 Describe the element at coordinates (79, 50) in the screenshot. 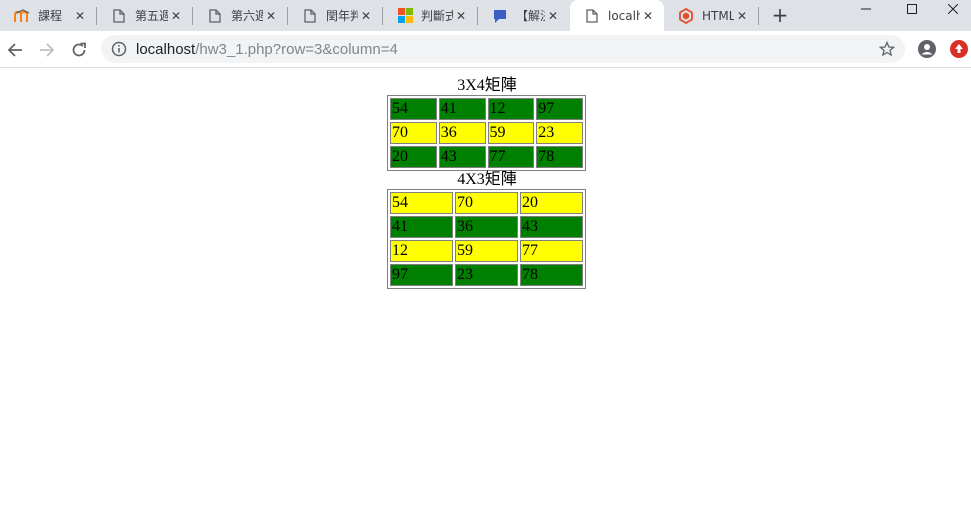

I see `reload-icon` at that location.